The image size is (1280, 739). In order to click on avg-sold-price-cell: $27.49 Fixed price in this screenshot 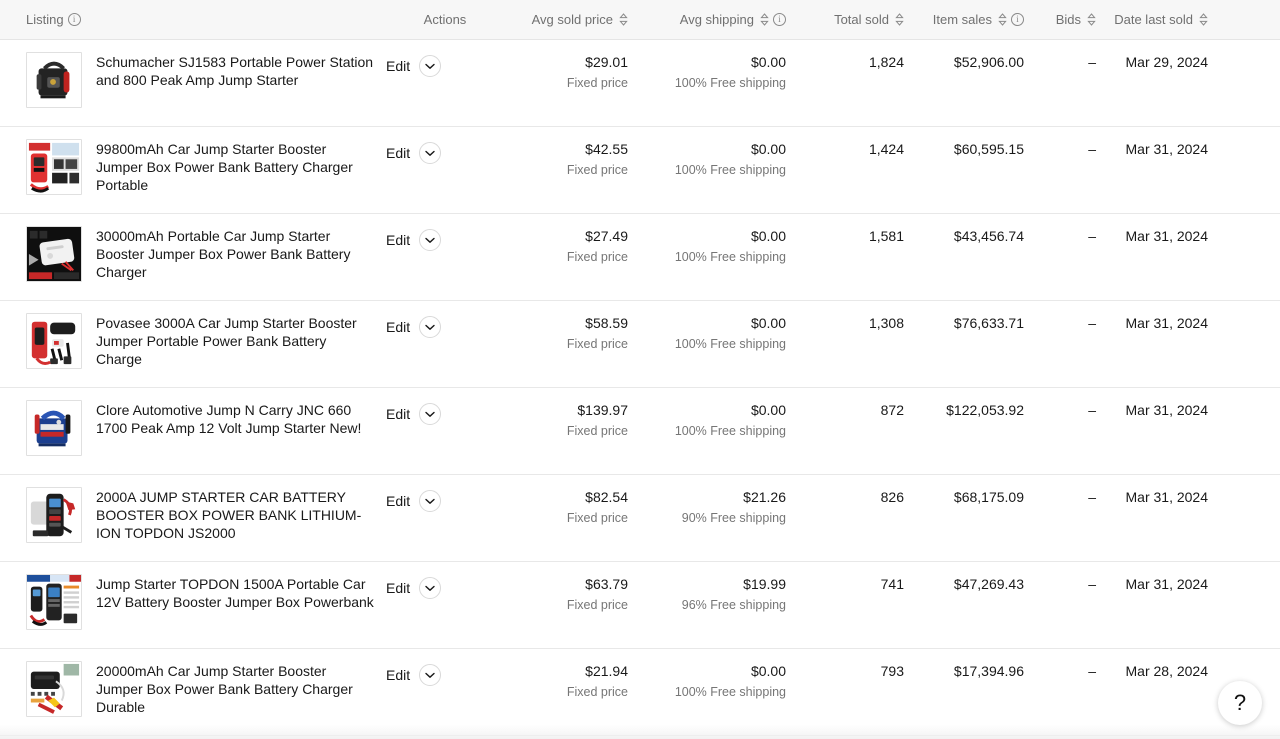, I will do `click(569, 239)`.